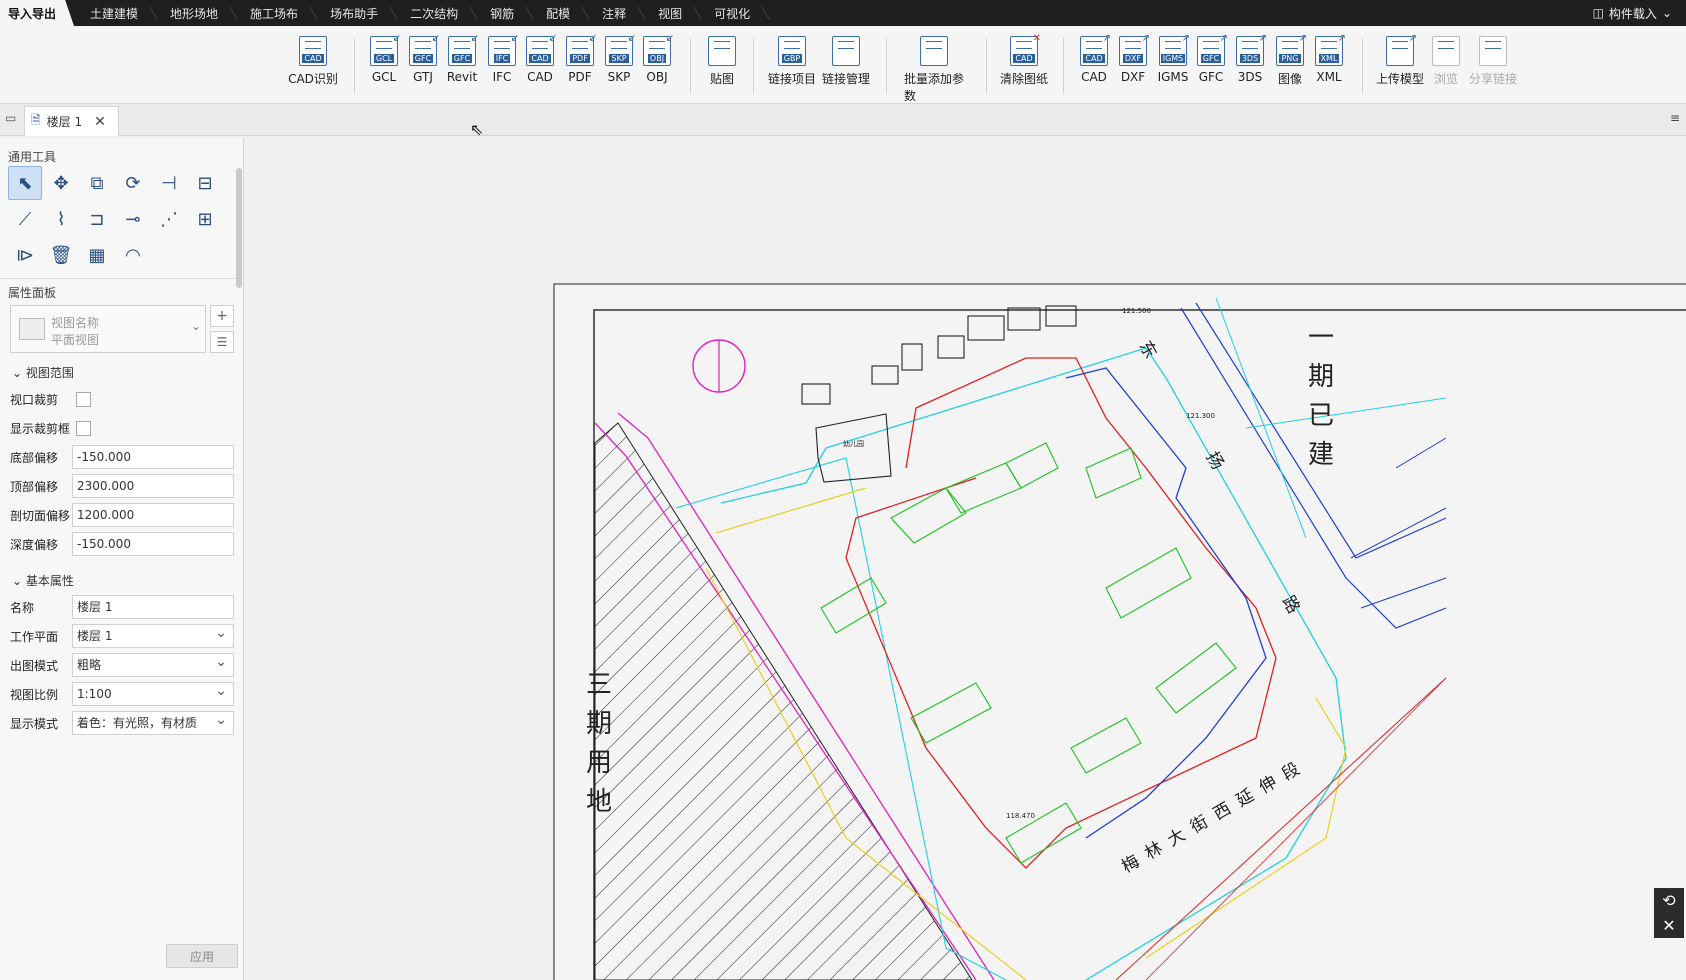  I want to click on file-format-icon: CAD, so click(313, 51).